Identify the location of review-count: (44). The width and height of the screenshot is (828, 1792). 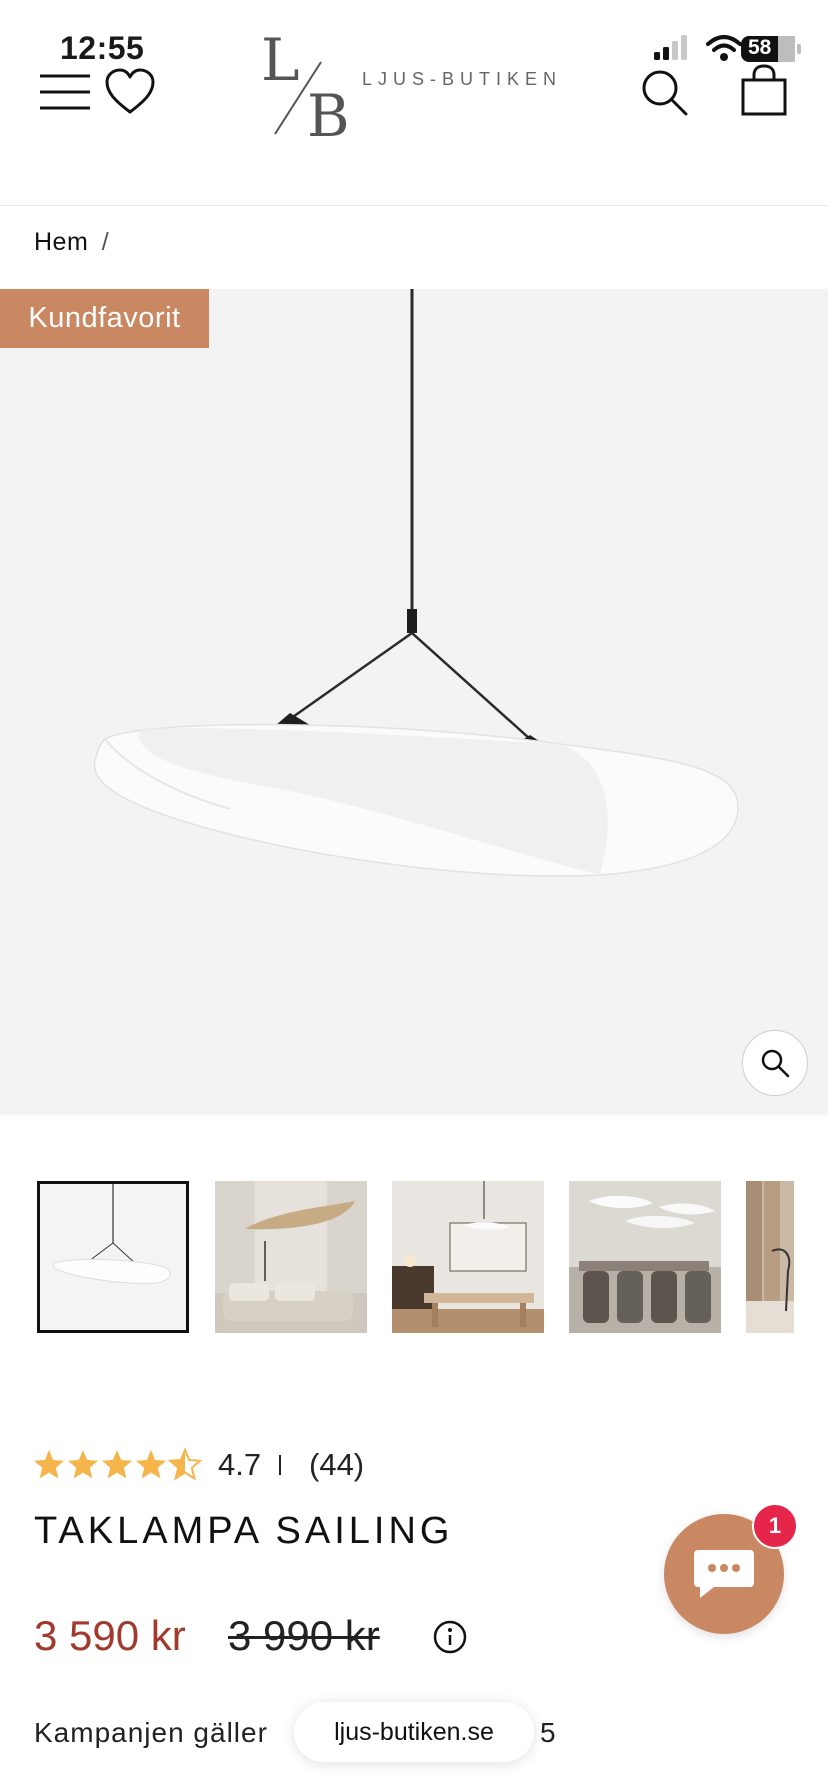
(336, 1465).